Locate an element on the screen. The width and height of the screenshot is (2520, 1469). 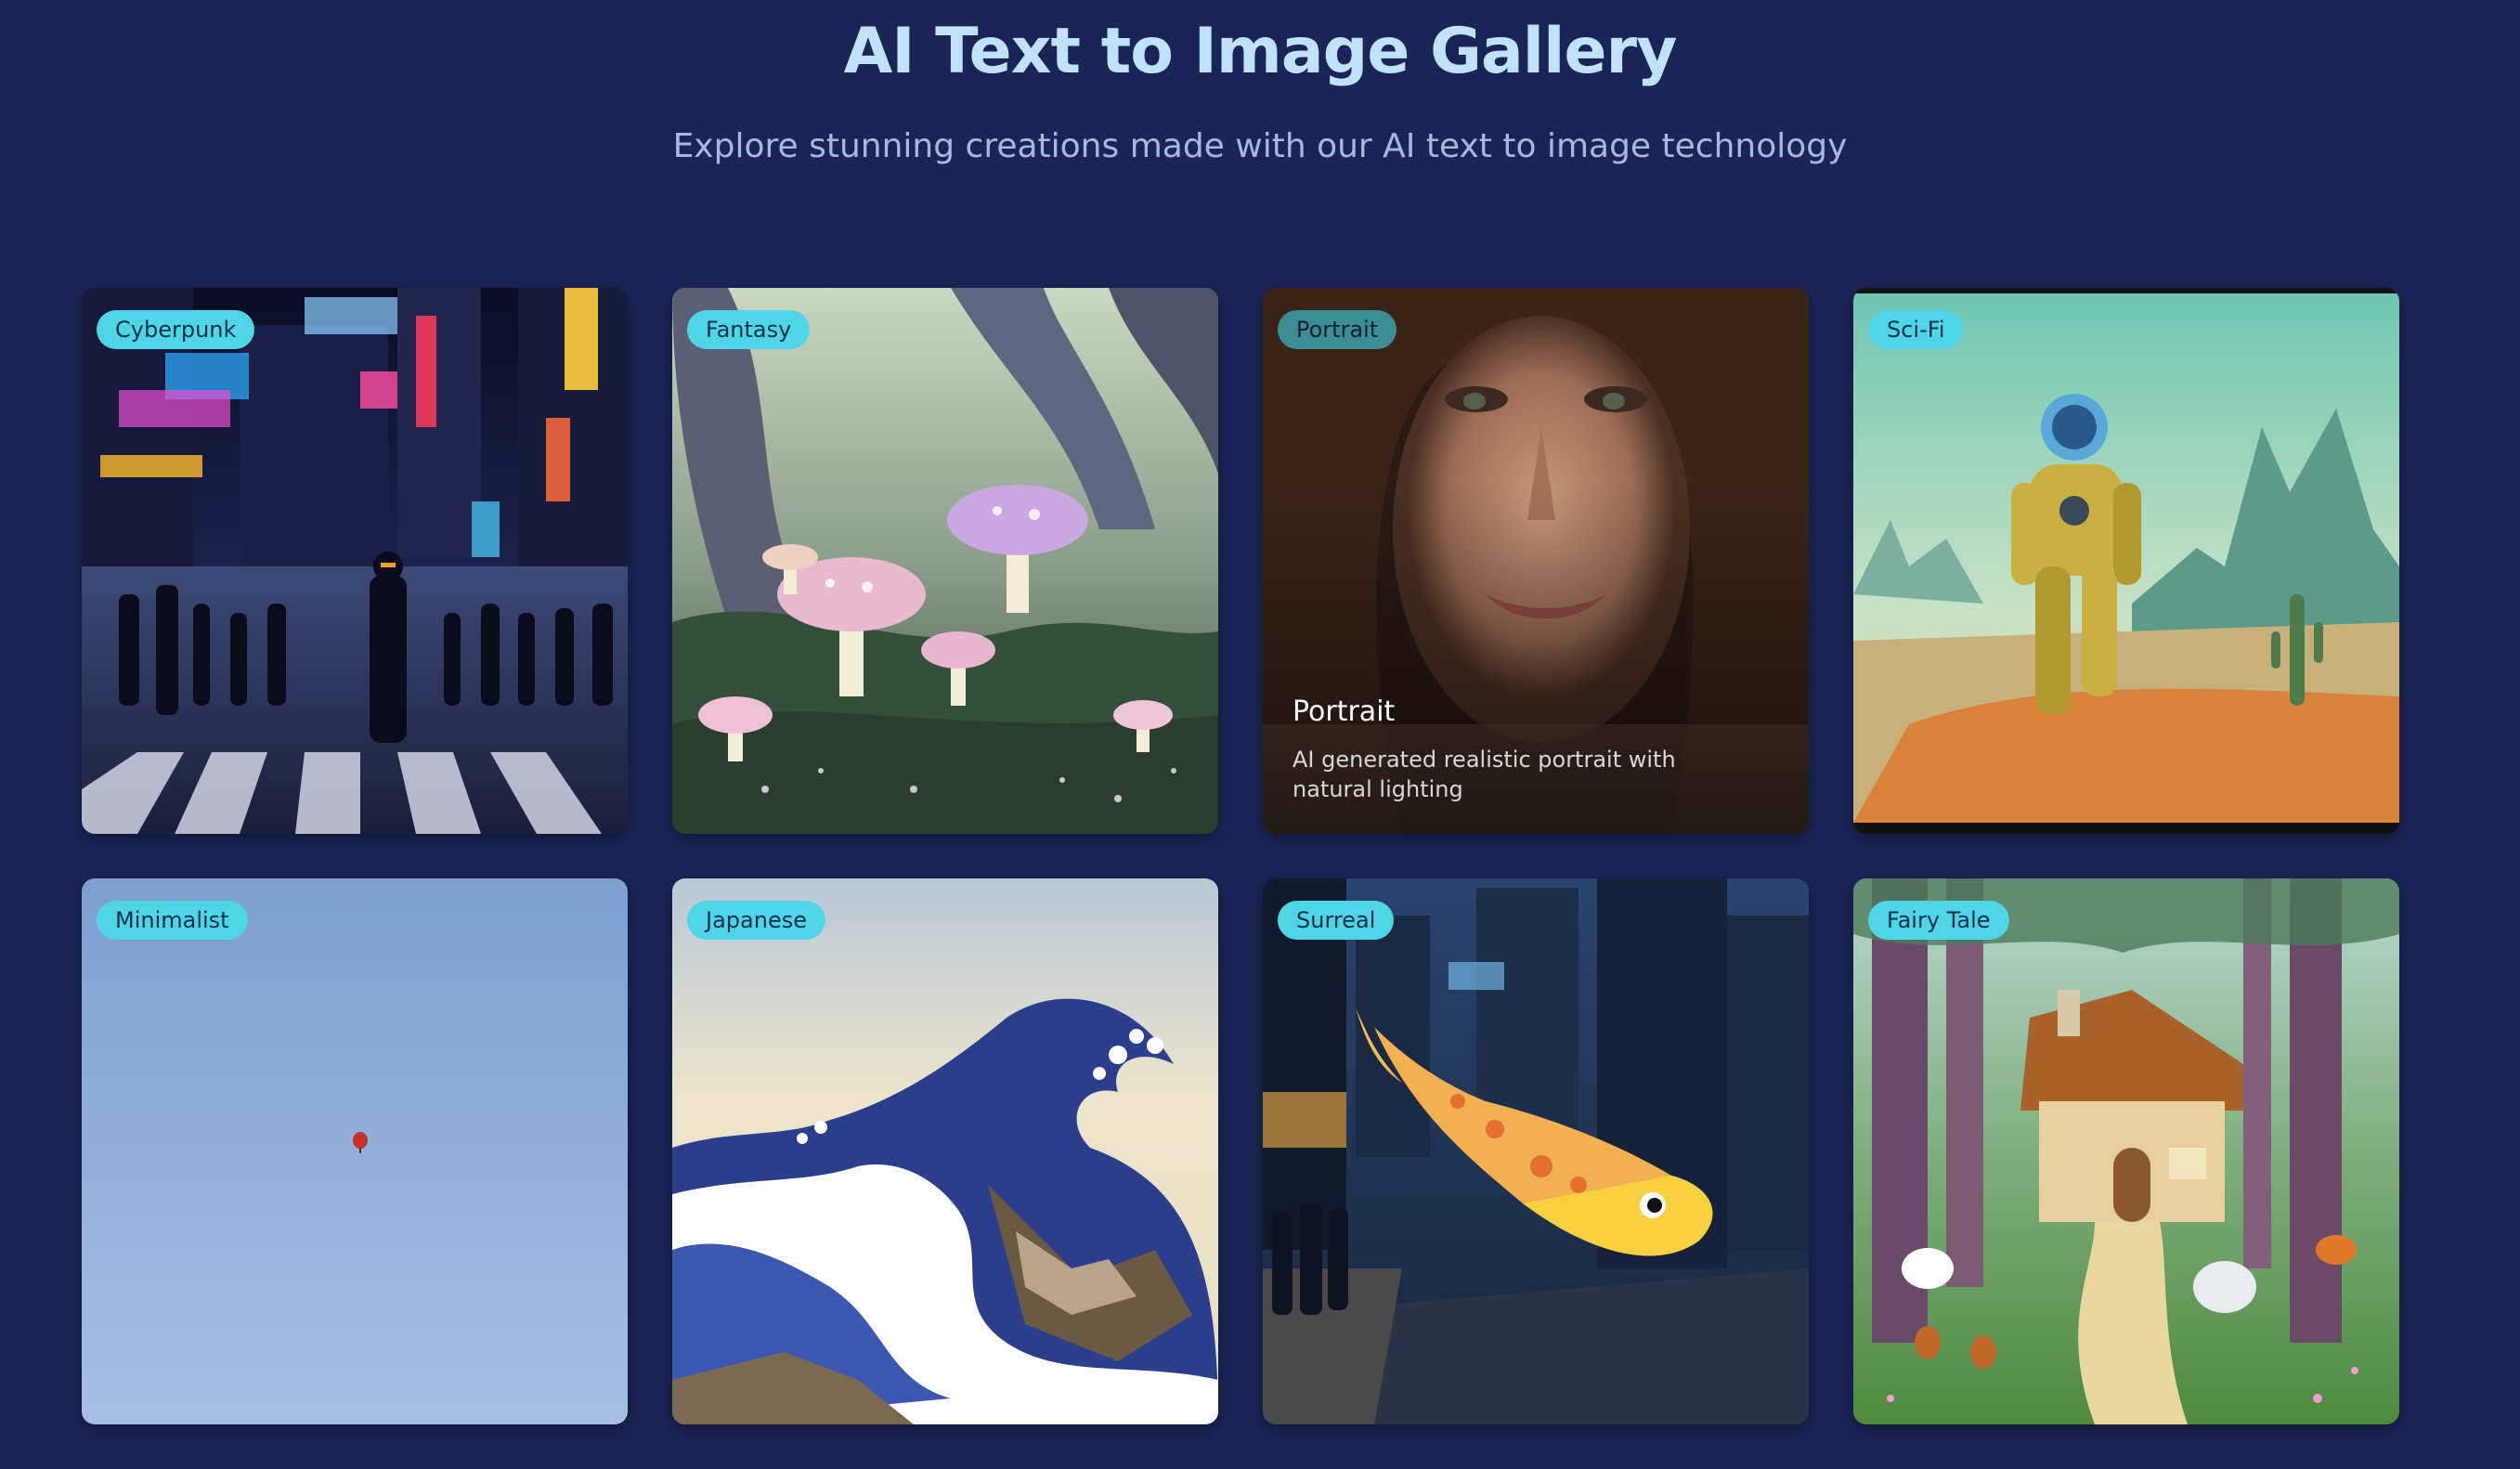
category-tag: Fantasy is located at coordinates (749, 329).